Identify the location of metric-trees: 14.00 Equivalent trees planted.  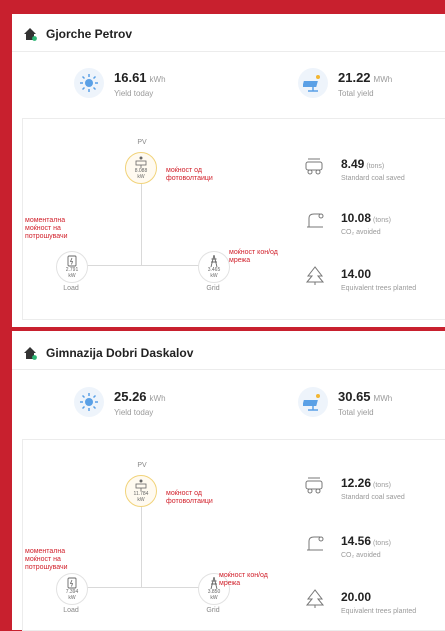
(358, 278).